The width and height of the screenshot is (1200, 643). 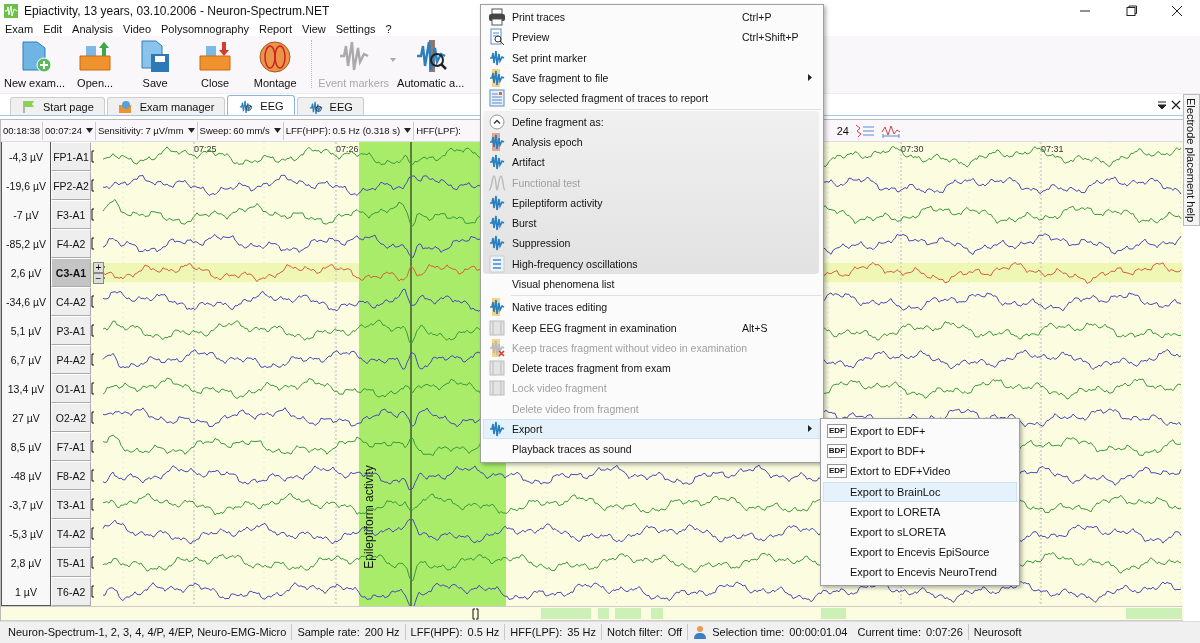 I want to click on amplitude-value: 13,4 µV, so click(x=26, y=389).